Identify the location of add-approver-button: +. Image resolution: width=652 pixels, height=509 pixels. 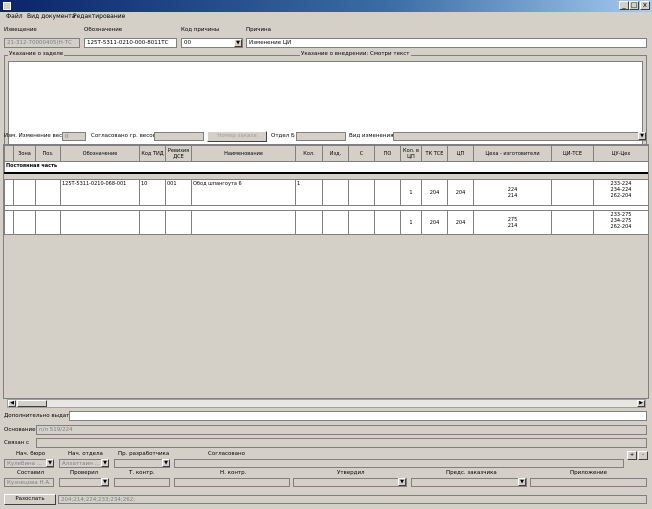
(632, 455).